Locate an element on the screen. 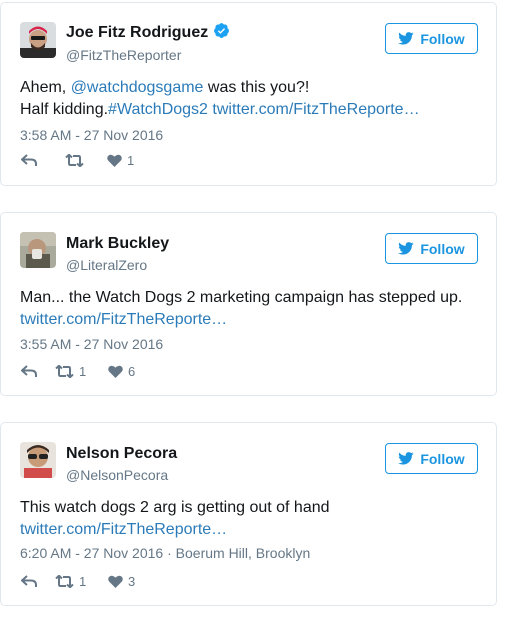  author-name: Joe Fitz Rodriguez is located at coordinates (148, 32).